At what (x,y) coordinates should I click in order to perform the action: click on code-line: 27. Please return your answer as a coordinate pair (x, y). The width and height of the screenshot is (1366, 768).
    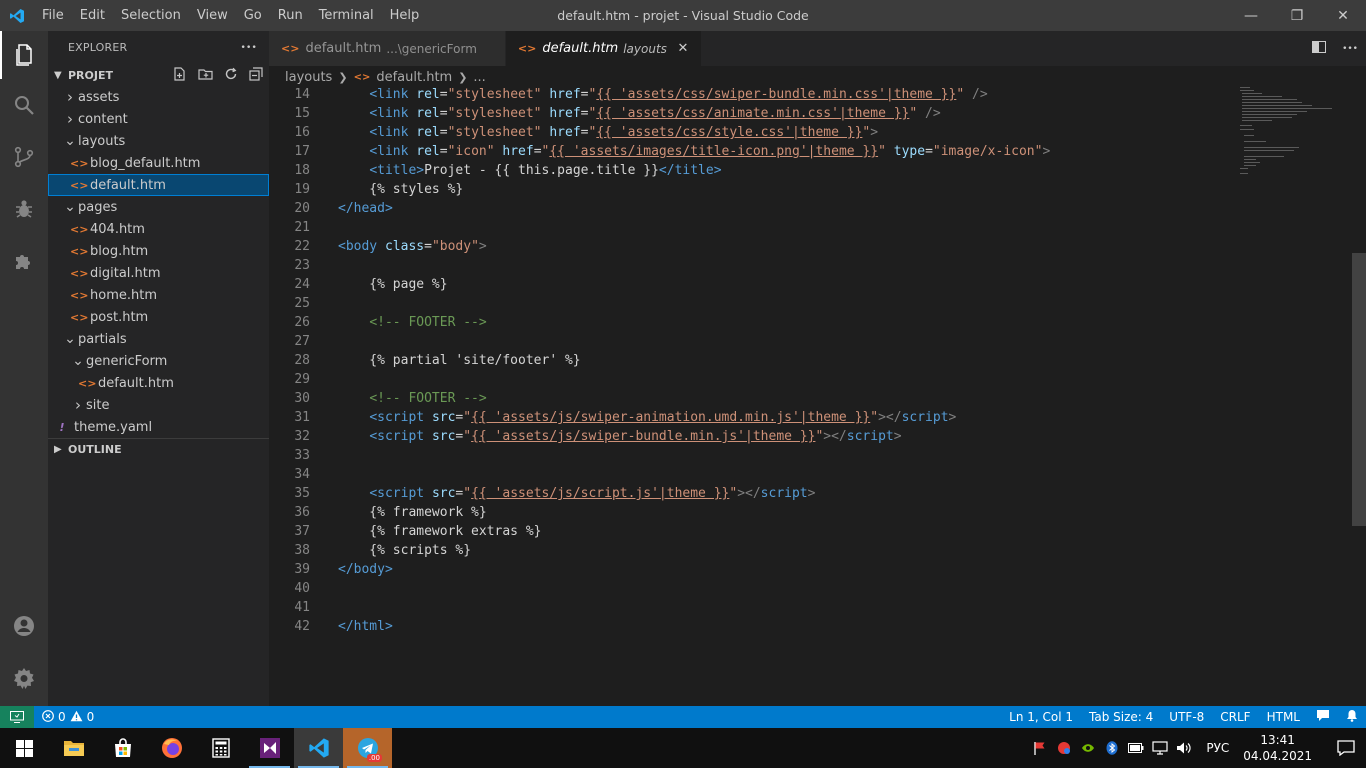
    Looking at the image, I should click on (749, 341).